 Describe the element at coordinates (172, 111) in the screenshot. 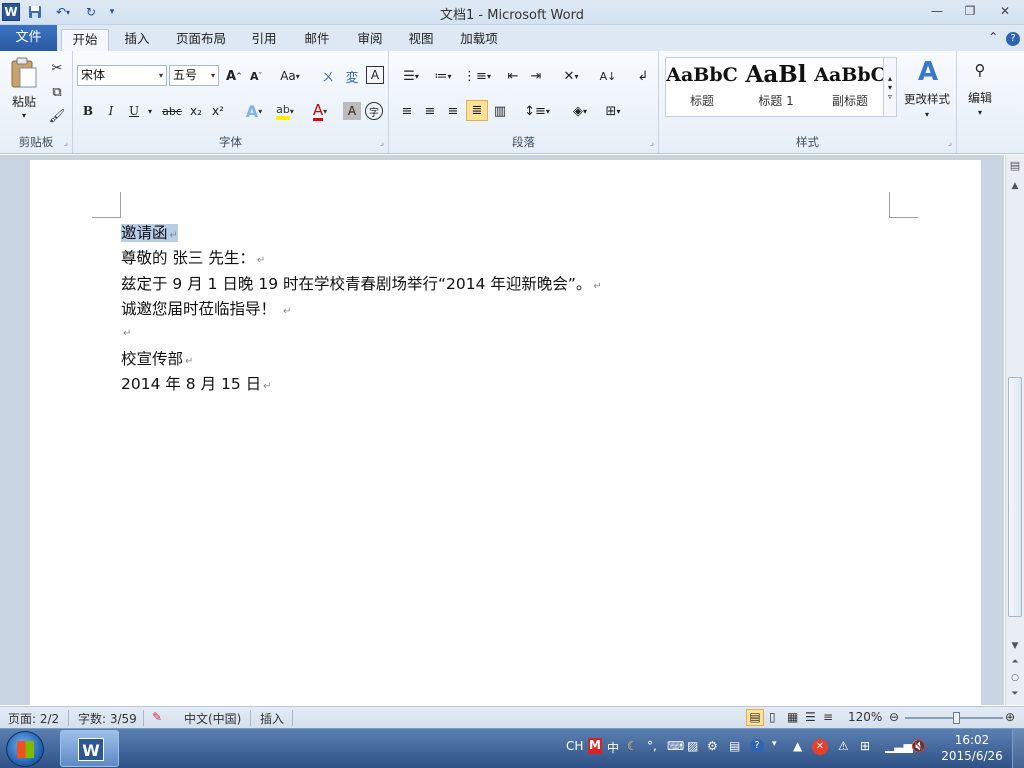

I see `strikethrough-button: abc` at that location.